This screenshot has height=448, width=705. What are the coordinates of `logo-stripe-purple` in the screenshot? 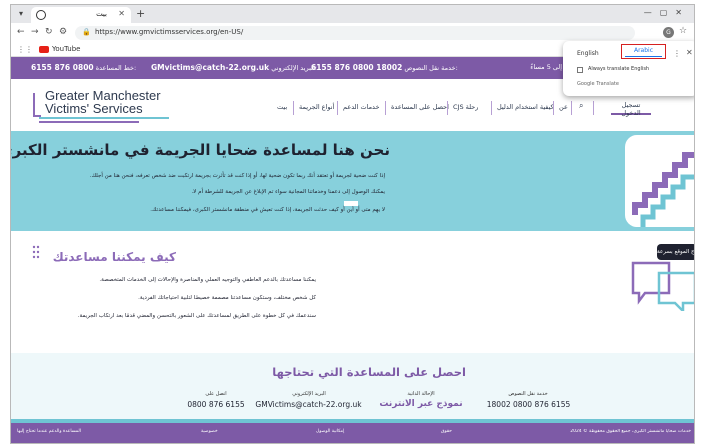 It's located at (89, 122).